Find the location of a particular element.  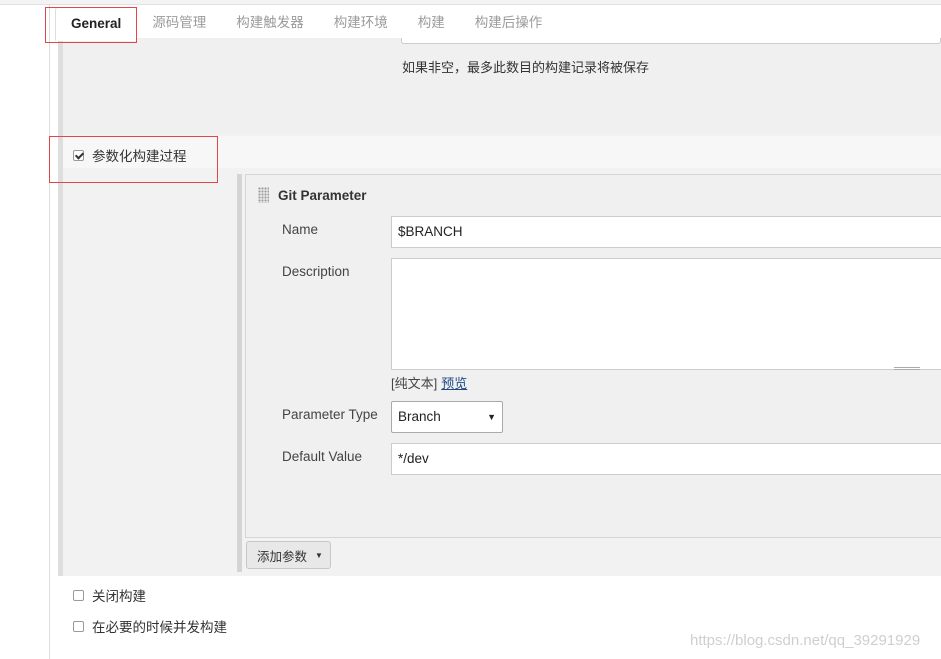

tab-build-environment: 构建环境 is located at coordinates (361, 23).